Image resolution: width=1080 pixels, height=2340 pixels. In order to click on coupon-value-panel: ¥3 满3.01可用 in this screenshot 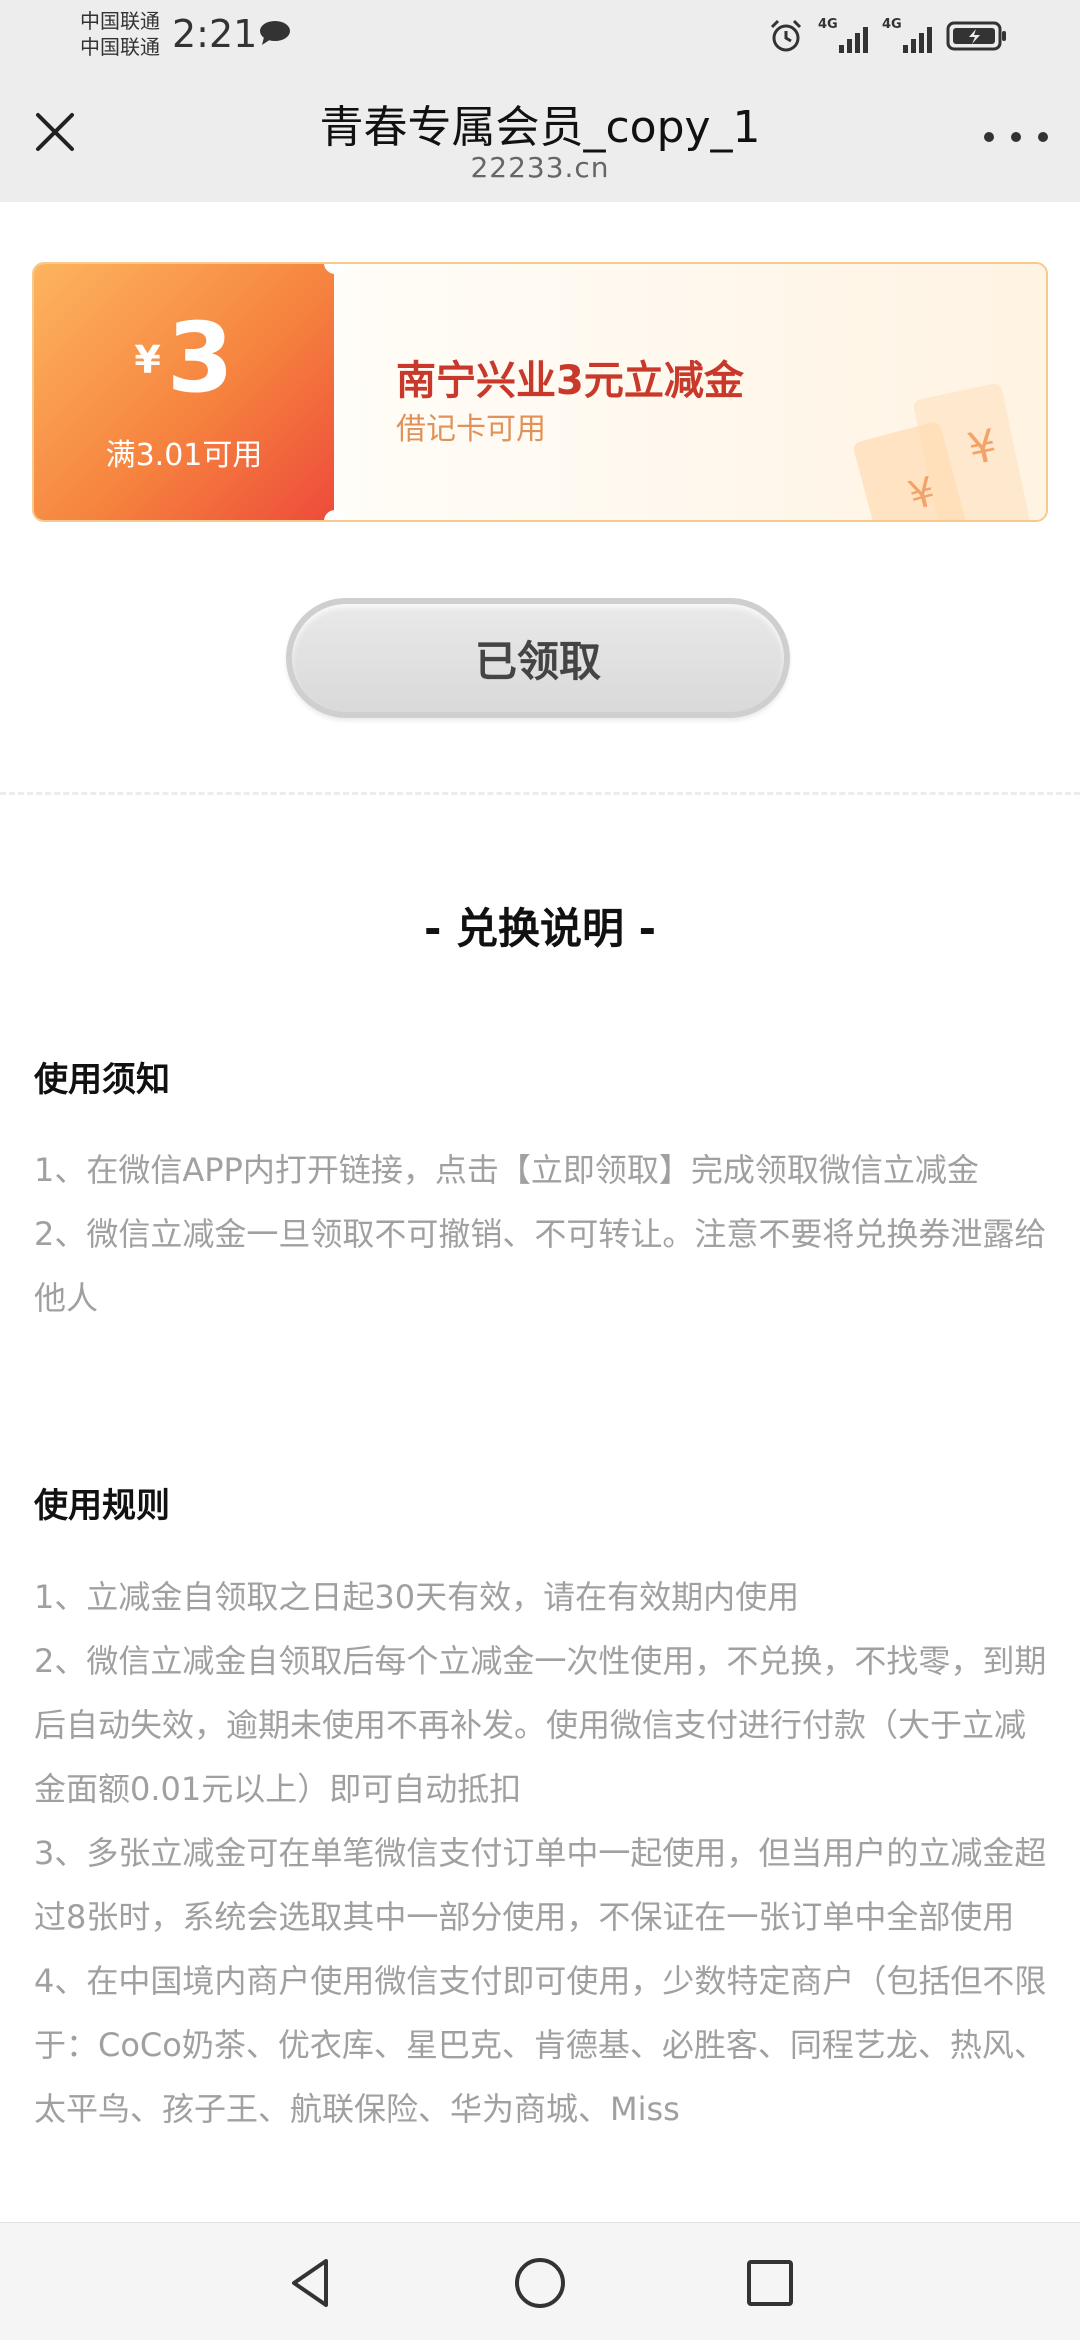, I will do `click(184, 392)`.